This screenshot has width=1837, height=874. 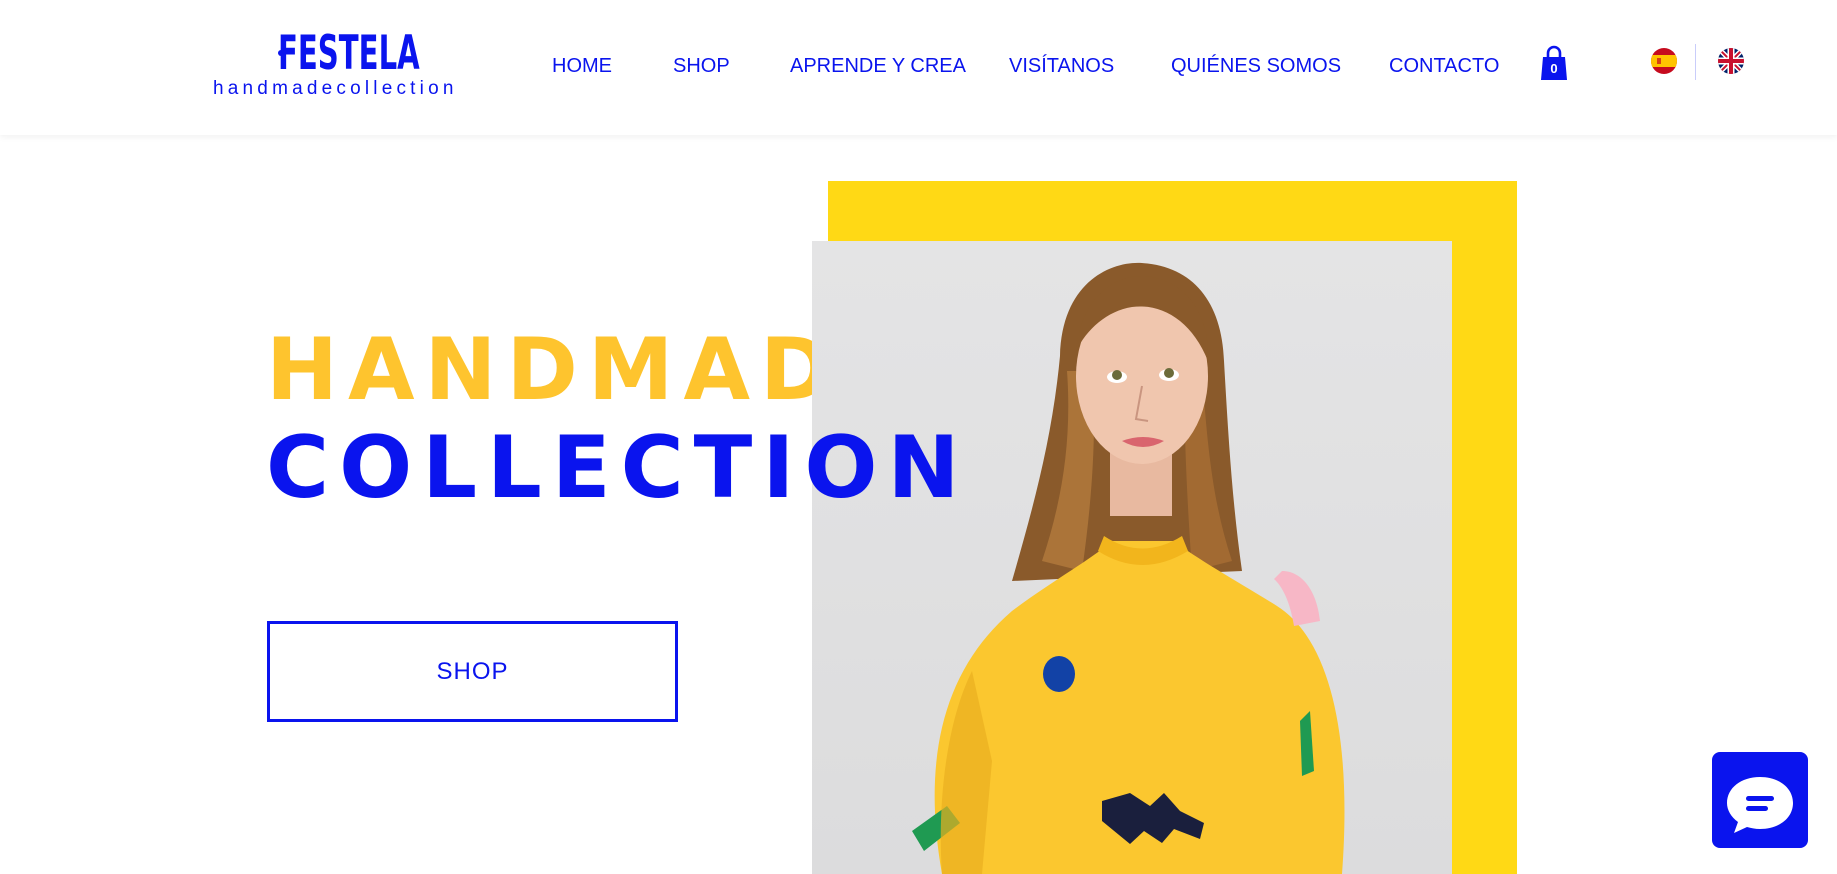 What do you see at coordinates (349, 53) in the screenshot?
I see `logo-wordmark: FESTELA` at bounding box center [349, 53].